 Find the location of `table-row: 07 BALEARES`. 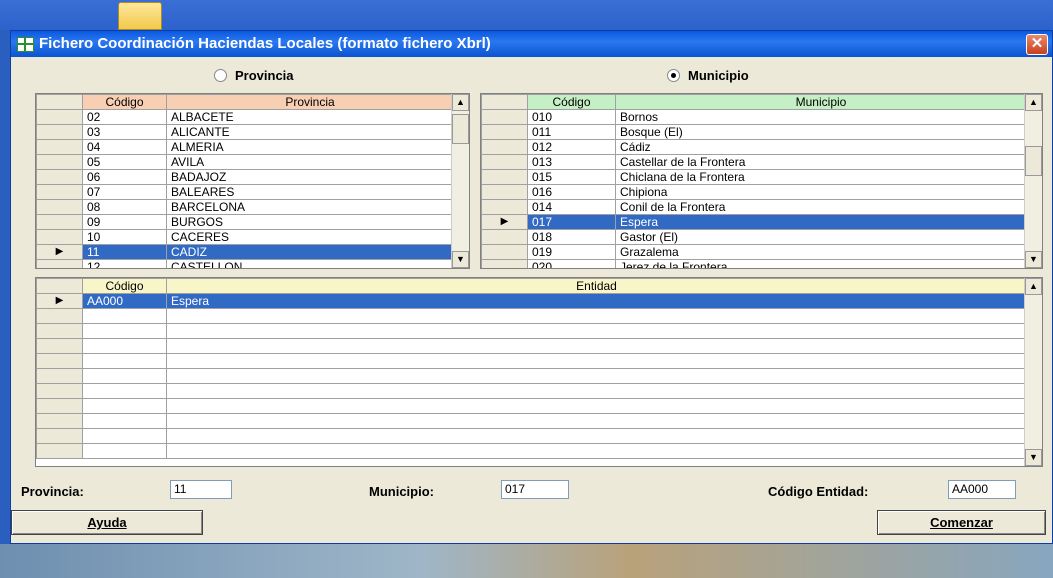

table-row: 07 BALEARES is located at coordinates (245, 192).